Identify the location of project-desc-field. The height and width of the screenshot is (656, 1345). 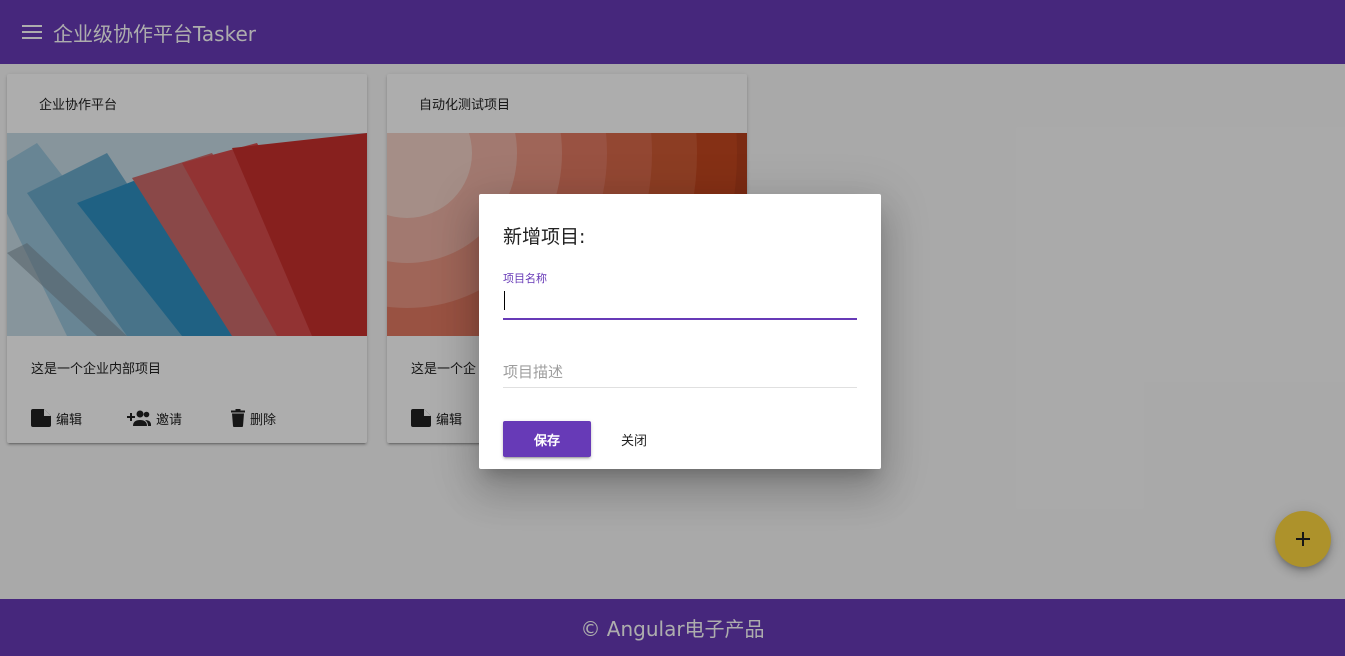
(680, 370).